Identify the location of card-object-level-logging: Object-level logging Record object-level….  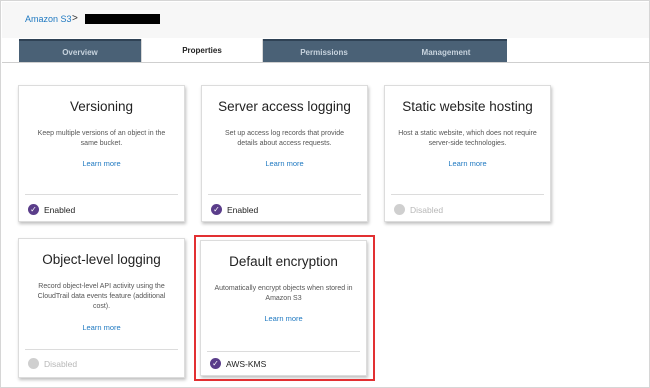
(101, 308).